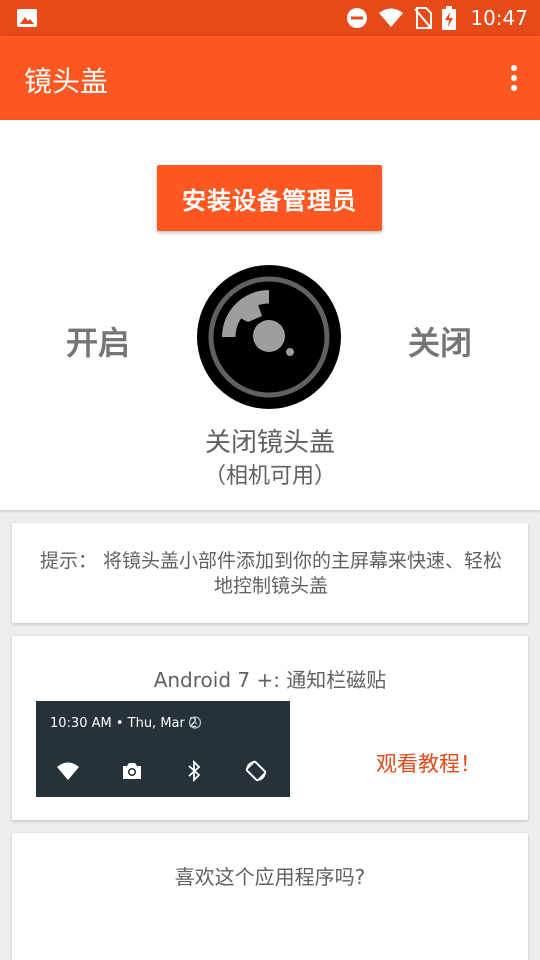 Image resolution: width=540 pixels, height=960 pixels. Describe the element at coordinates (357, 18) in the screenshot. I see `do-not-disturb-icon` at that location.